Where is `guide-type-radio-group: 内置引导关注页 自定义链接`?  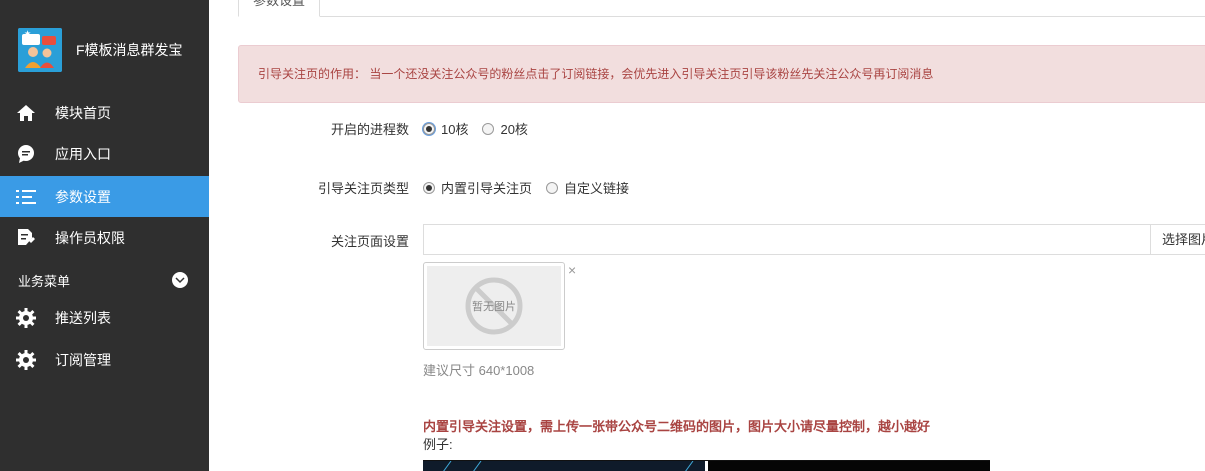 guide-type-radio-group: 内置引导关注页 自定义链接 is located at coordinates (533, 187).